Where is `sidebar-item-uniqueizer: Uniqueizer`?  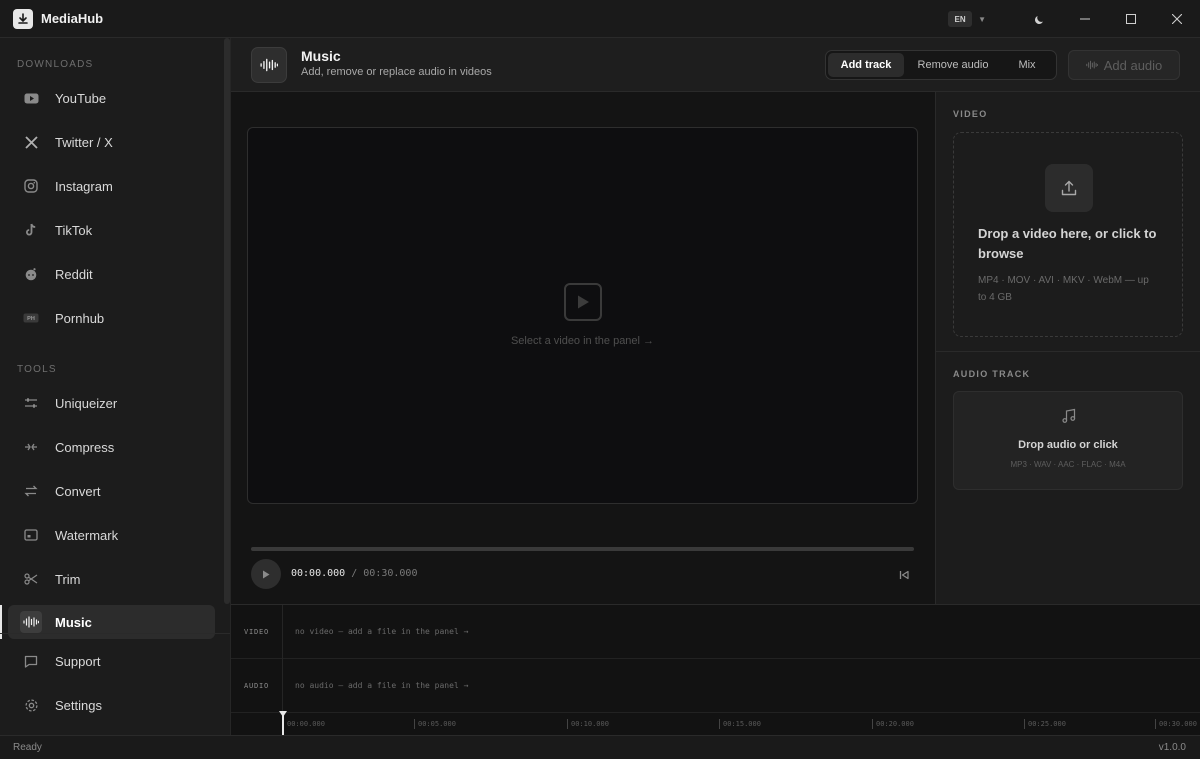
sidebar-item-uniqueizer: Uniqueizer is located at coordinates (111, 403).